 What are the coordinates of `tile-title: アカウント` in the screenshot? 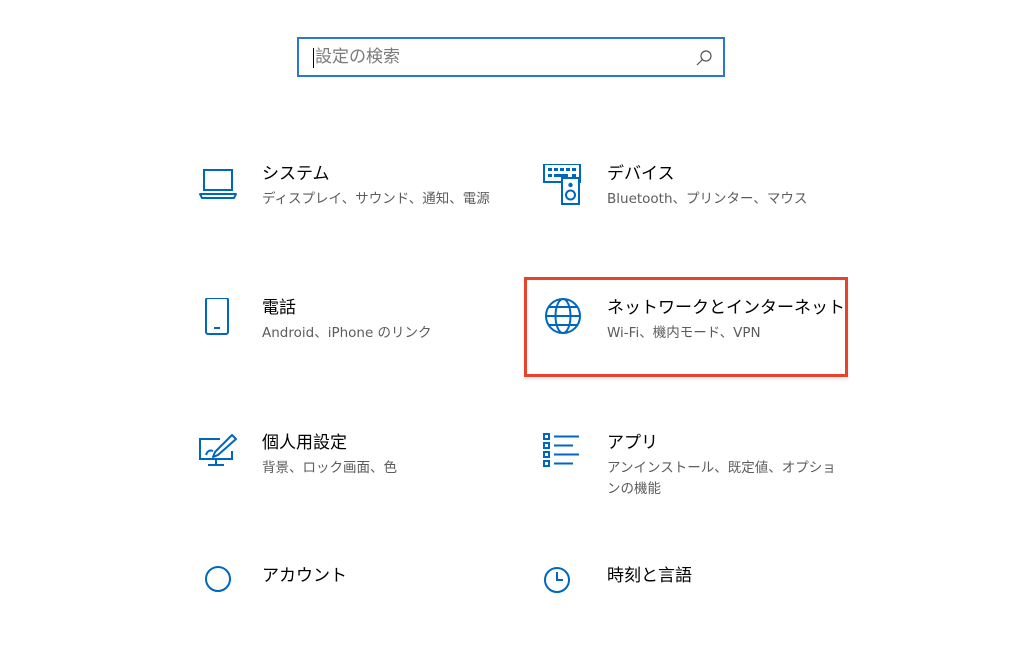 It's located at (304, 576).